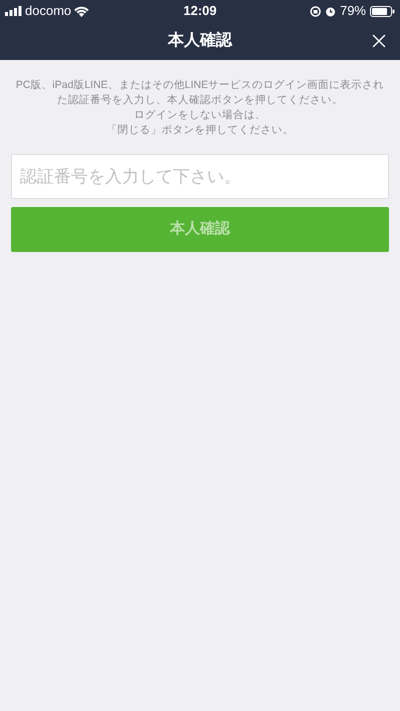 Image resolution: width=400 pixels, height=711 pixels. Describe the element at coordinates (200, 40) in the screenshot. I see `page-title: 本人確認` at that location.